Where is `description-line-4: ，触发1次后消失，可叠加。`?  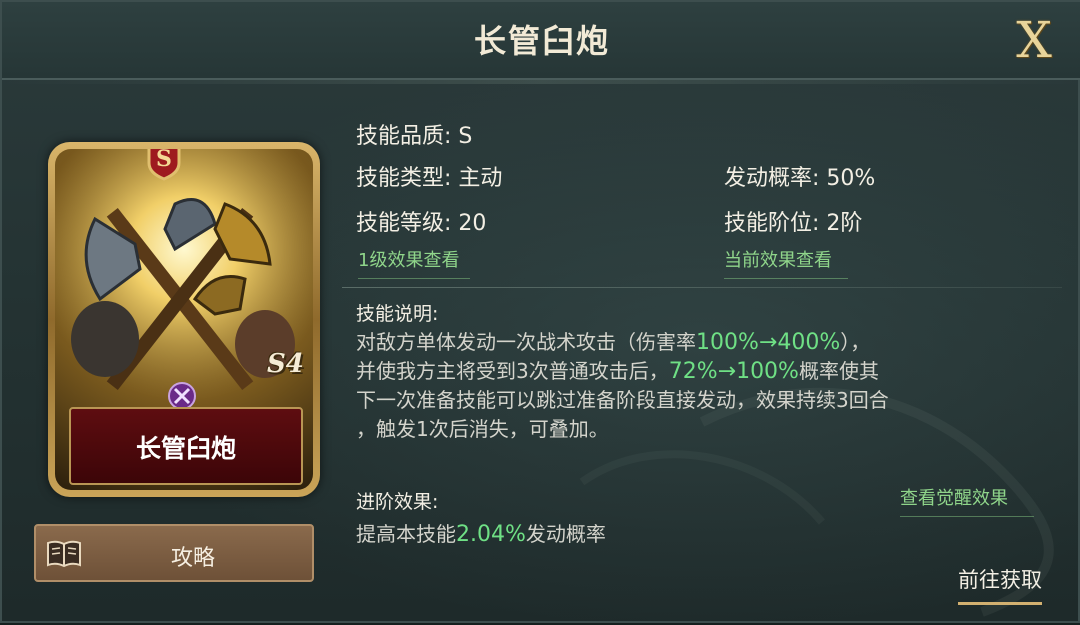
description-line-4: ，触发1次后消失，可叠加。 is located at coordinates (482, 429).